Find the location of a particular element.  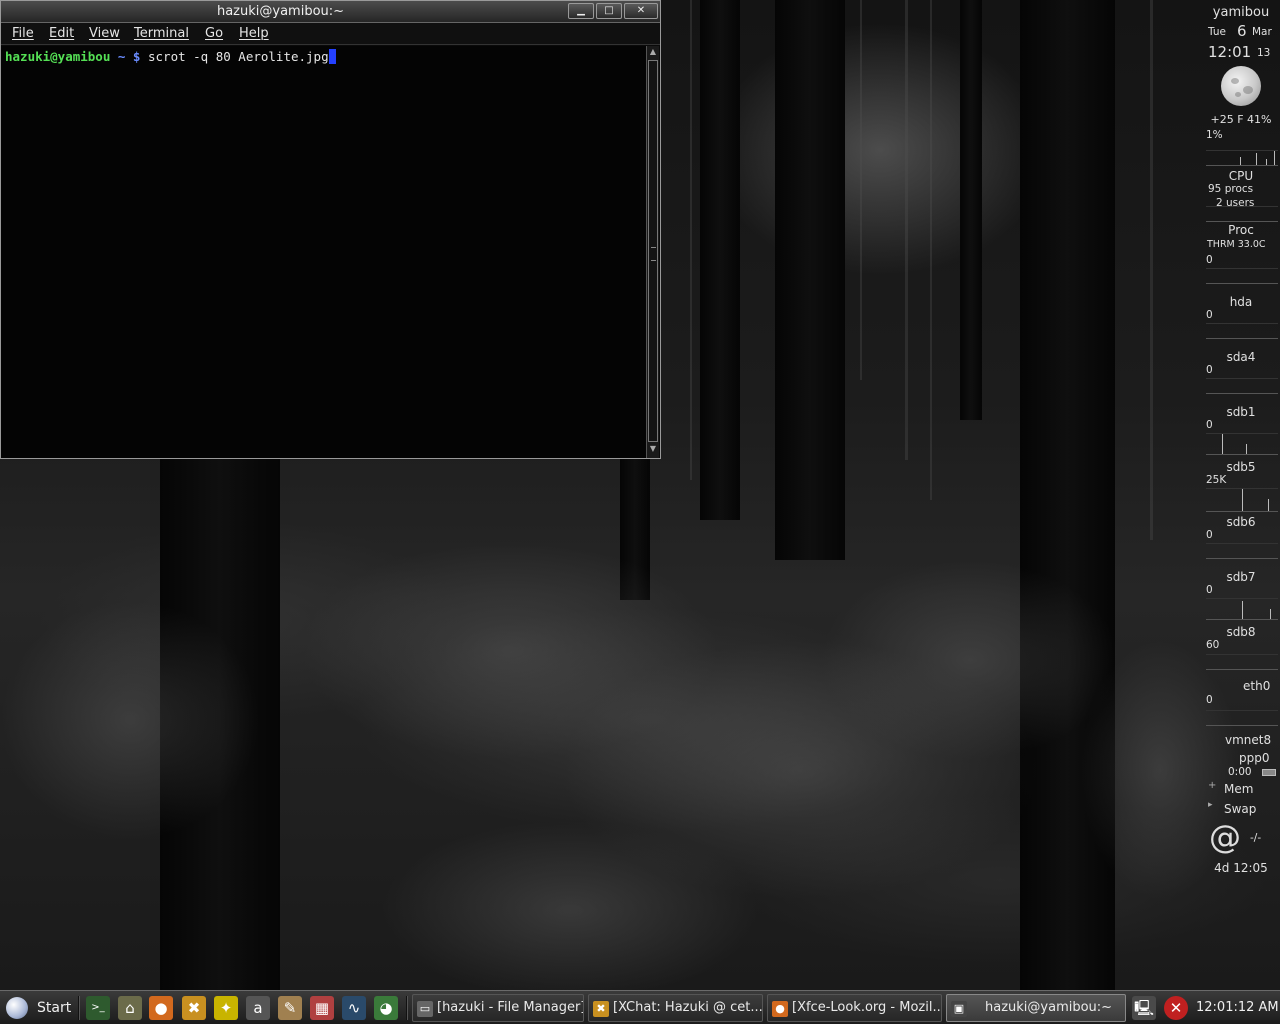

process-count: 95 procs is located at coordinates (1231, 189).